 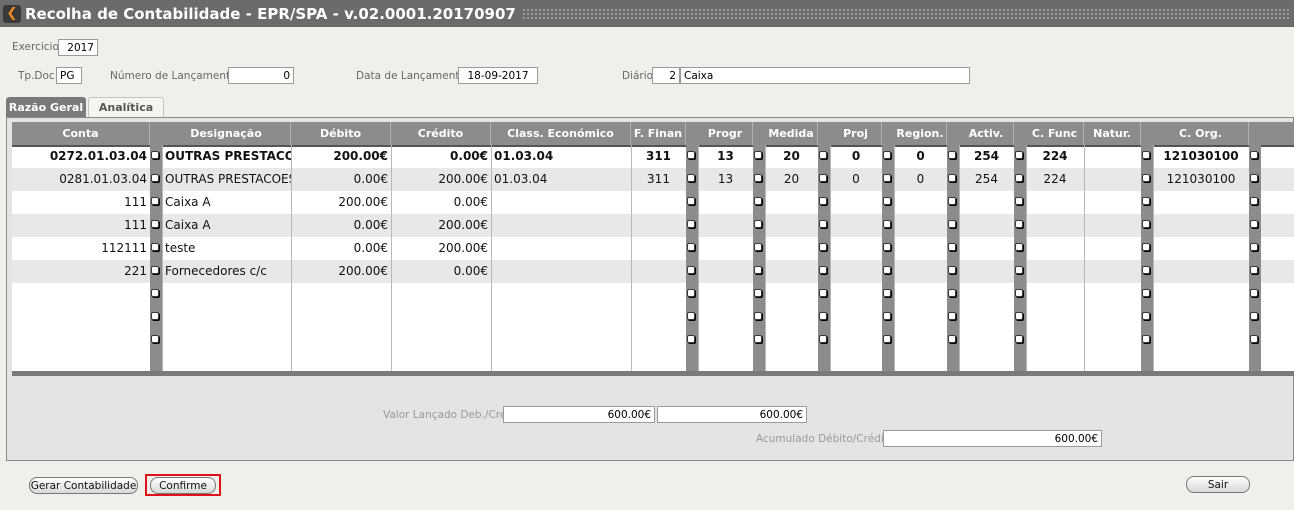 What do you see at coordinates (986, 133) in the screenshot?
I see `col-header-activ: Activ.` at bounding box center [986, 133].